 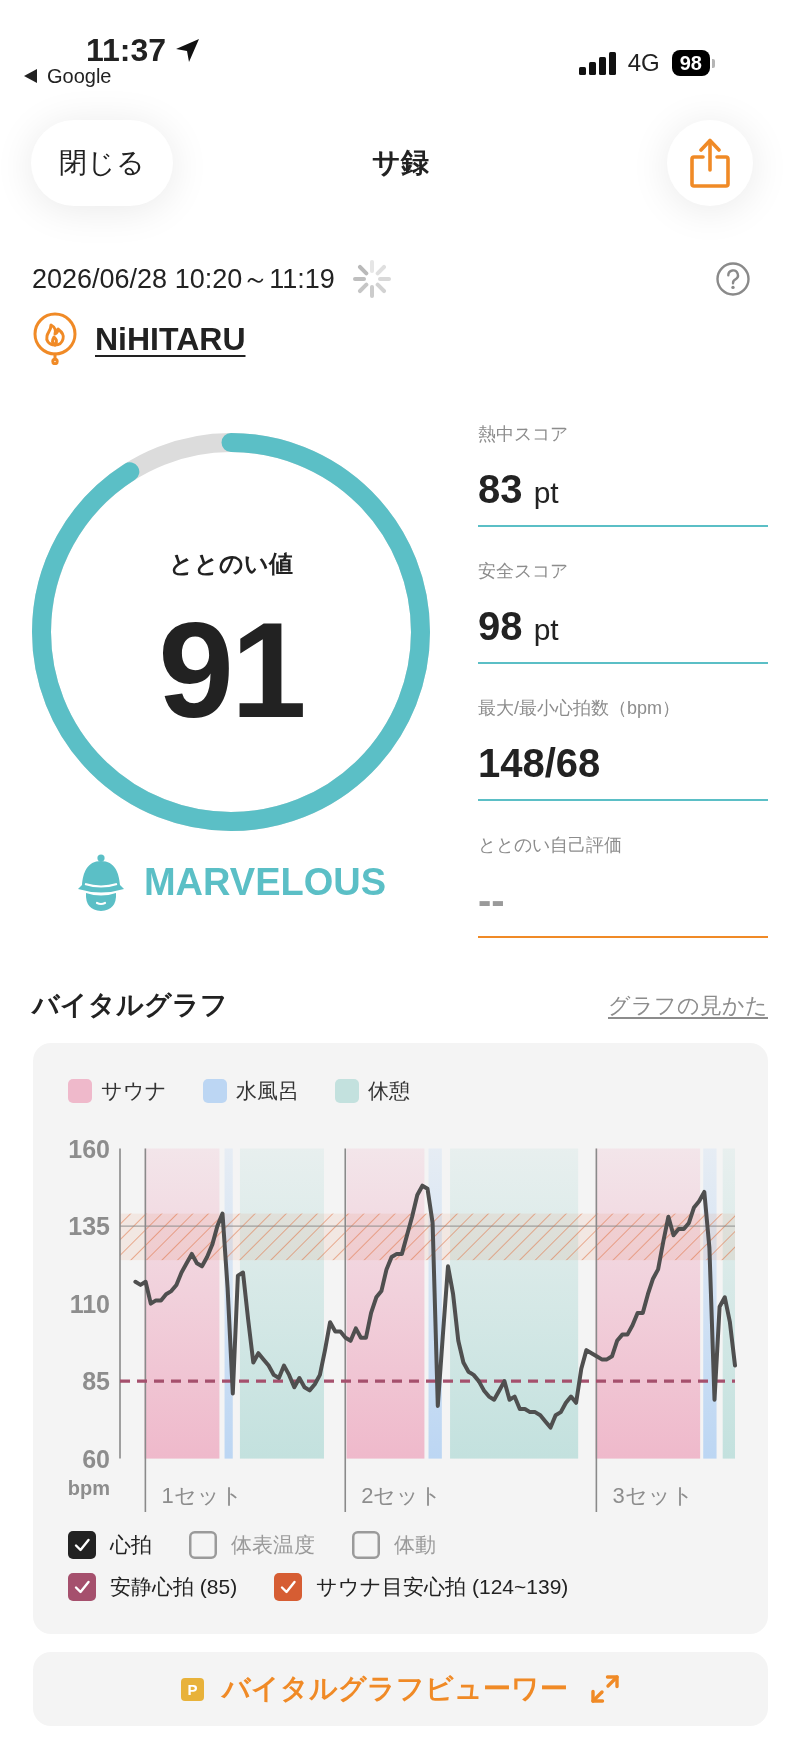 What do you see at coordinates (693, 63) in the screenshot?
I see `battery-indicator: 98` at bounding box center [693, 63].